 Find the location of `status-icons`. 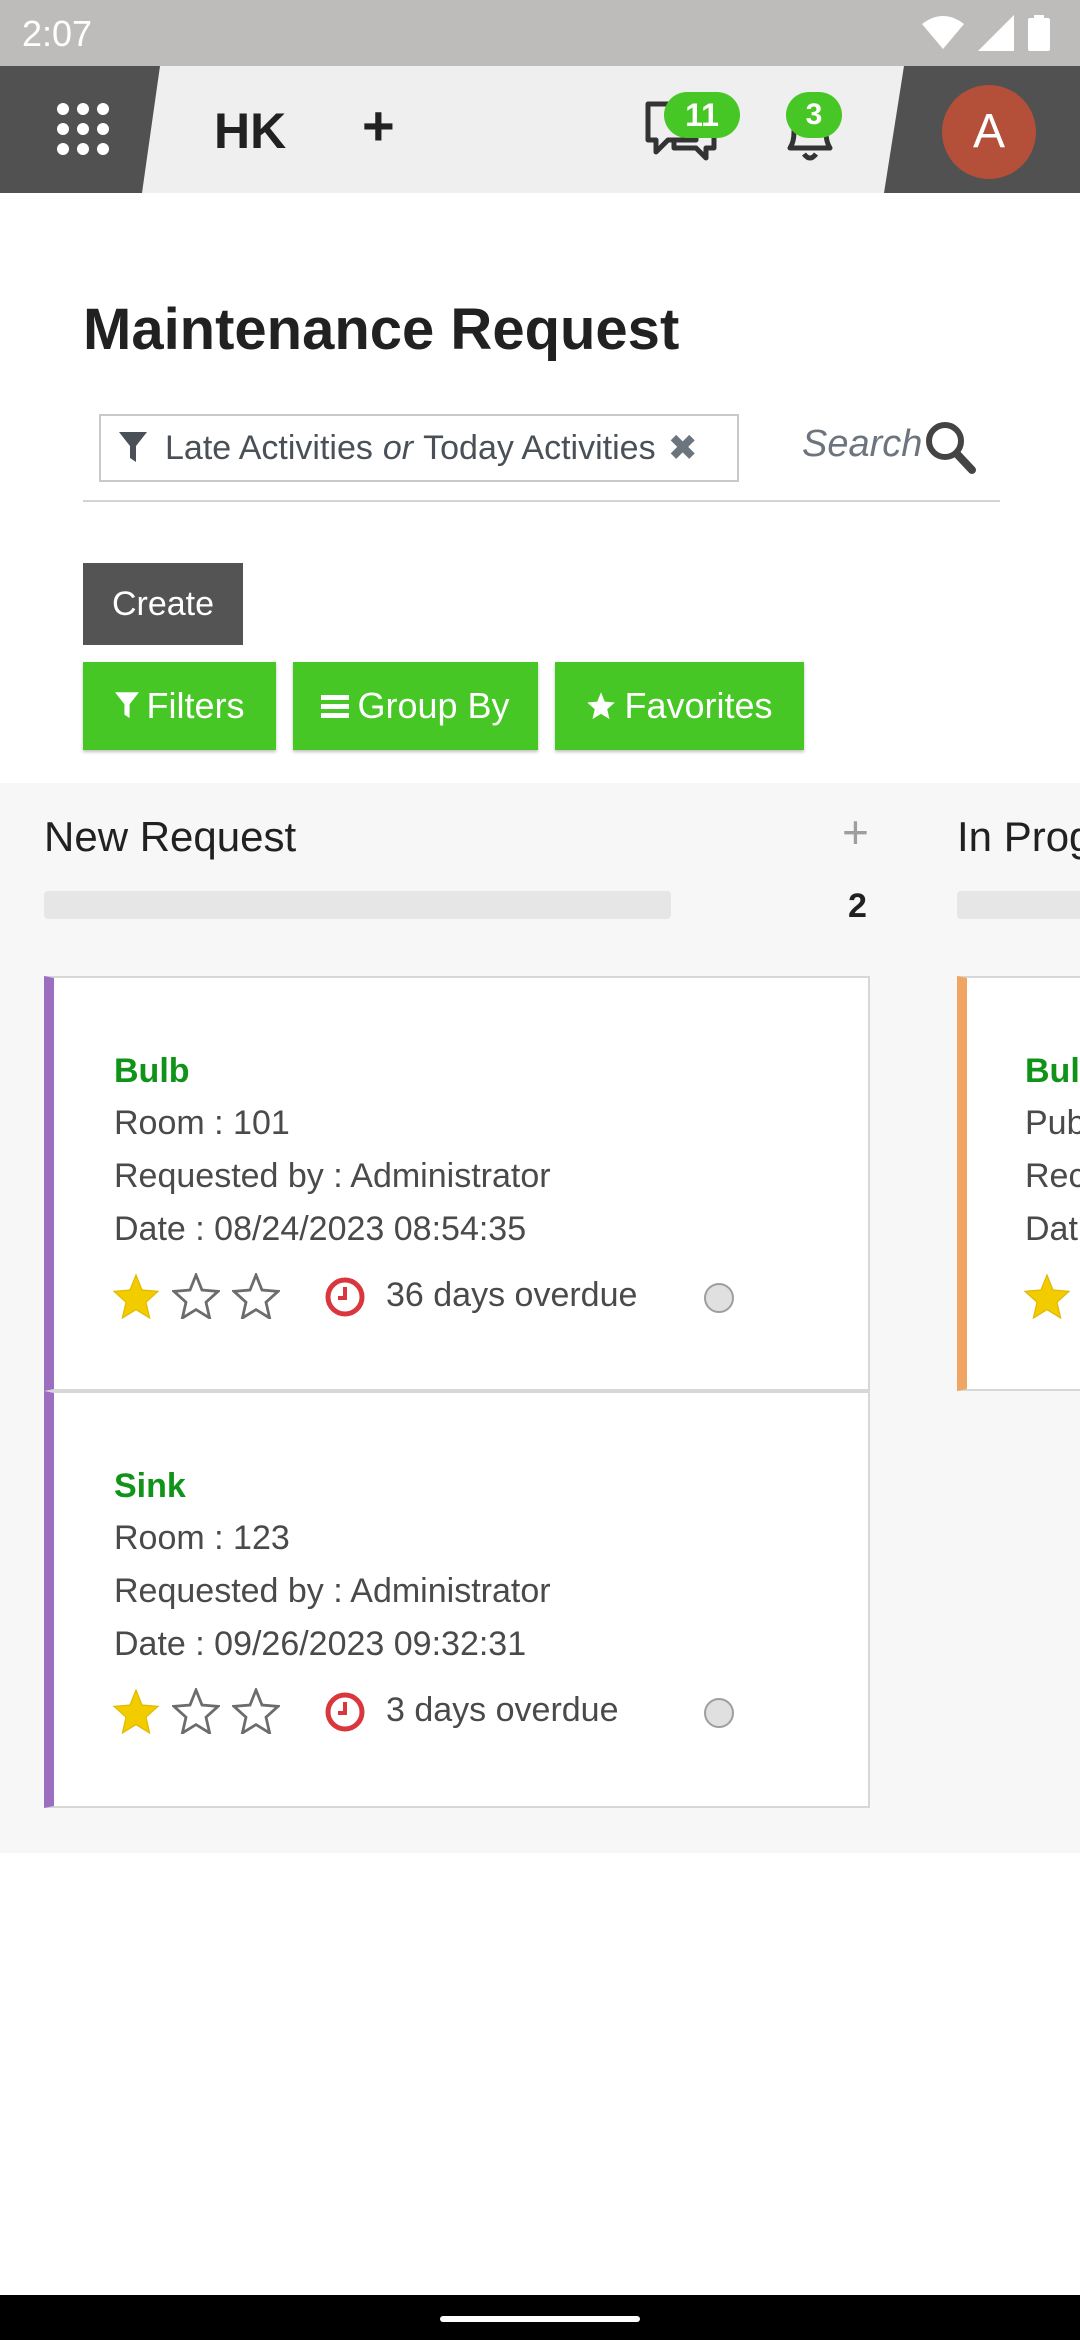

status-icons is located at coordinates (986, 33).